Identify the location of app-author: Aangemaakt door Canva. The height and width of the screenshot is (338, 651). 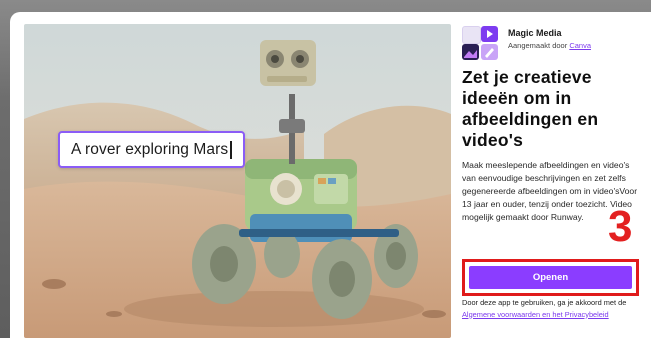
(549, 45).